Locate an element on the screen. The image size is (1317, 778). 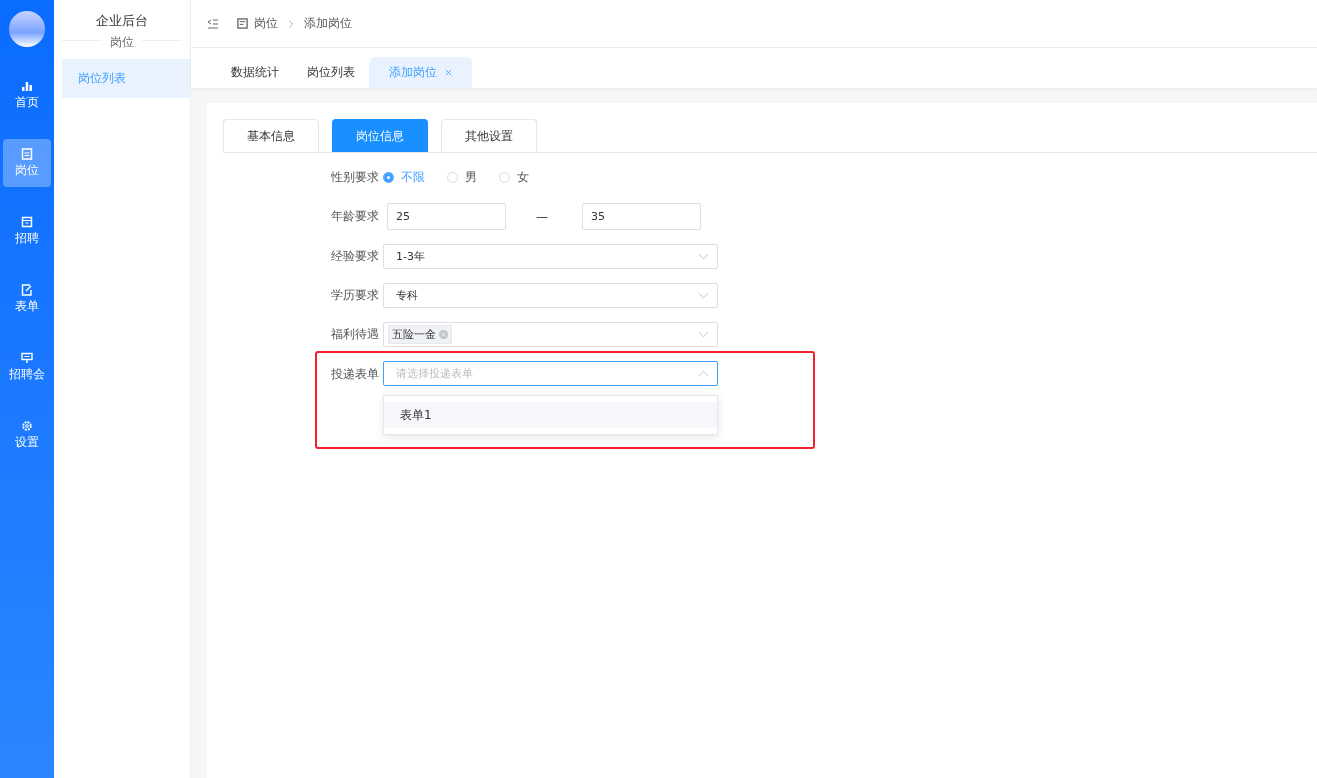
avatar is located at coordinates (27, 29).